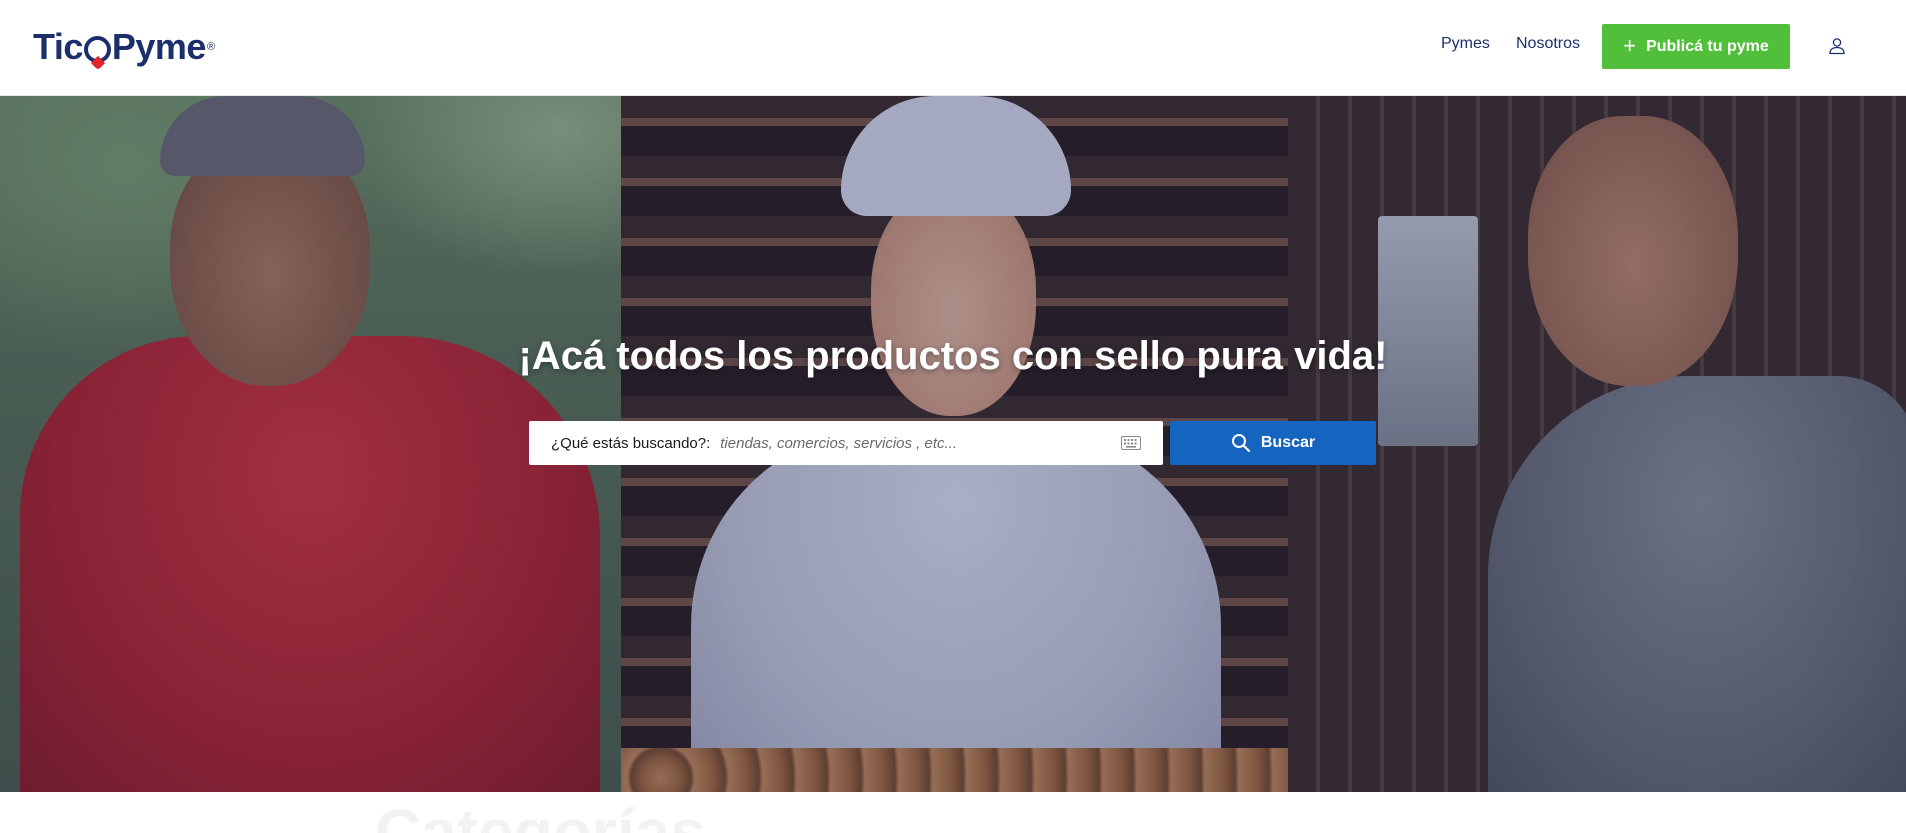 Image resolution: width=1906 pixels, height=833 pixels. What do you see at coordinates (97, 49) in the screenshot?
I see `logo-heart-icon` at bounding box center [97, 49].